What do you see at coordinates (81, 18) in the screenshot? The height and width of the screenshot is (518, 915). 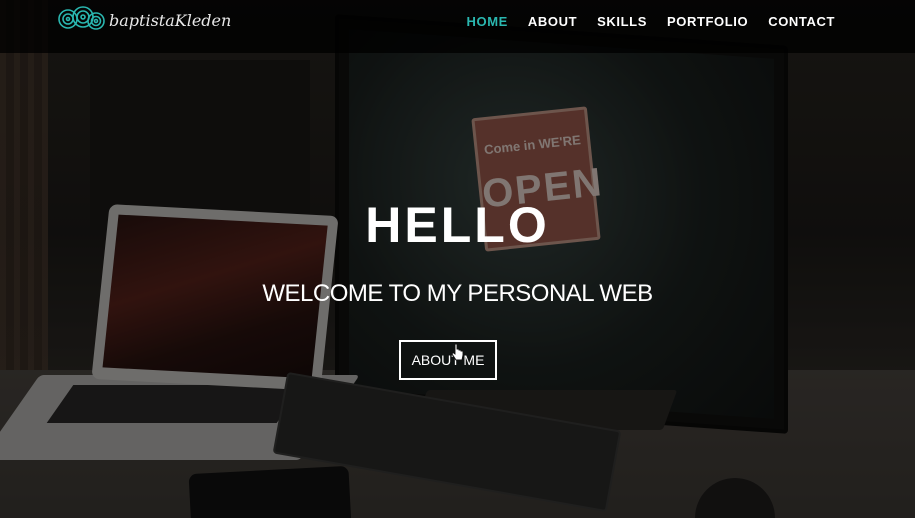 I see `rose-flowers-logo-icon` at bounding box center [81, 18].